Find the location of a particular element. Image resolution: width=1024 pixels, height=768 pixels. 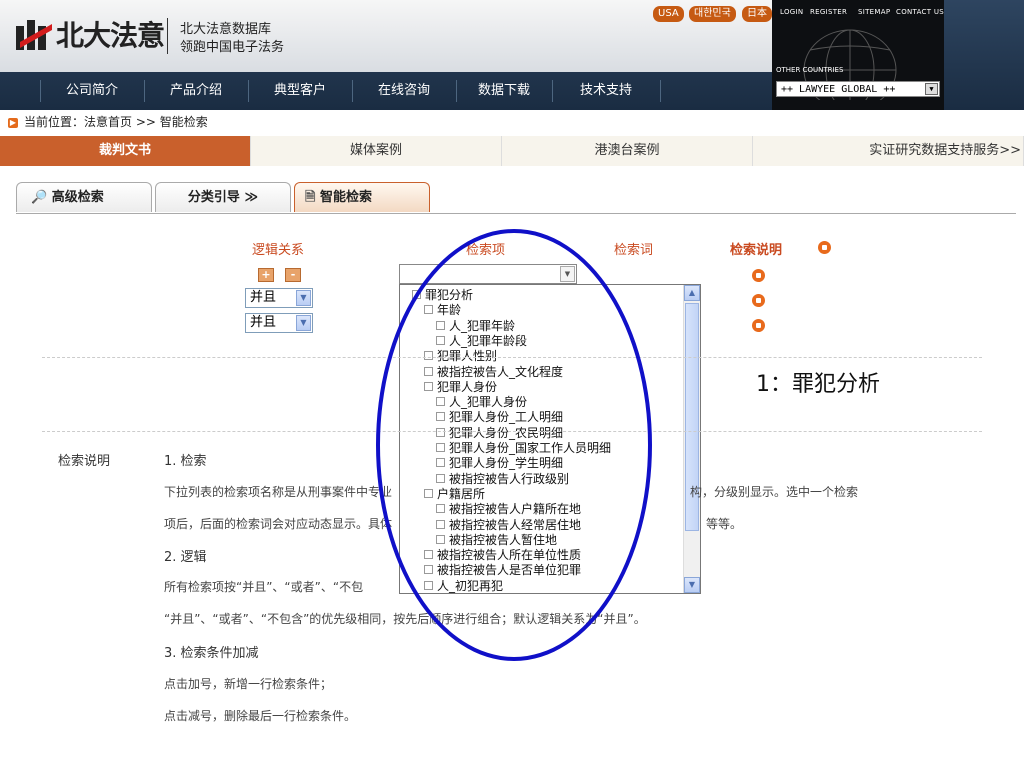

help-text-6: 点击减号，删除最后一行检索条件。 is located at coordinates (260, 716).